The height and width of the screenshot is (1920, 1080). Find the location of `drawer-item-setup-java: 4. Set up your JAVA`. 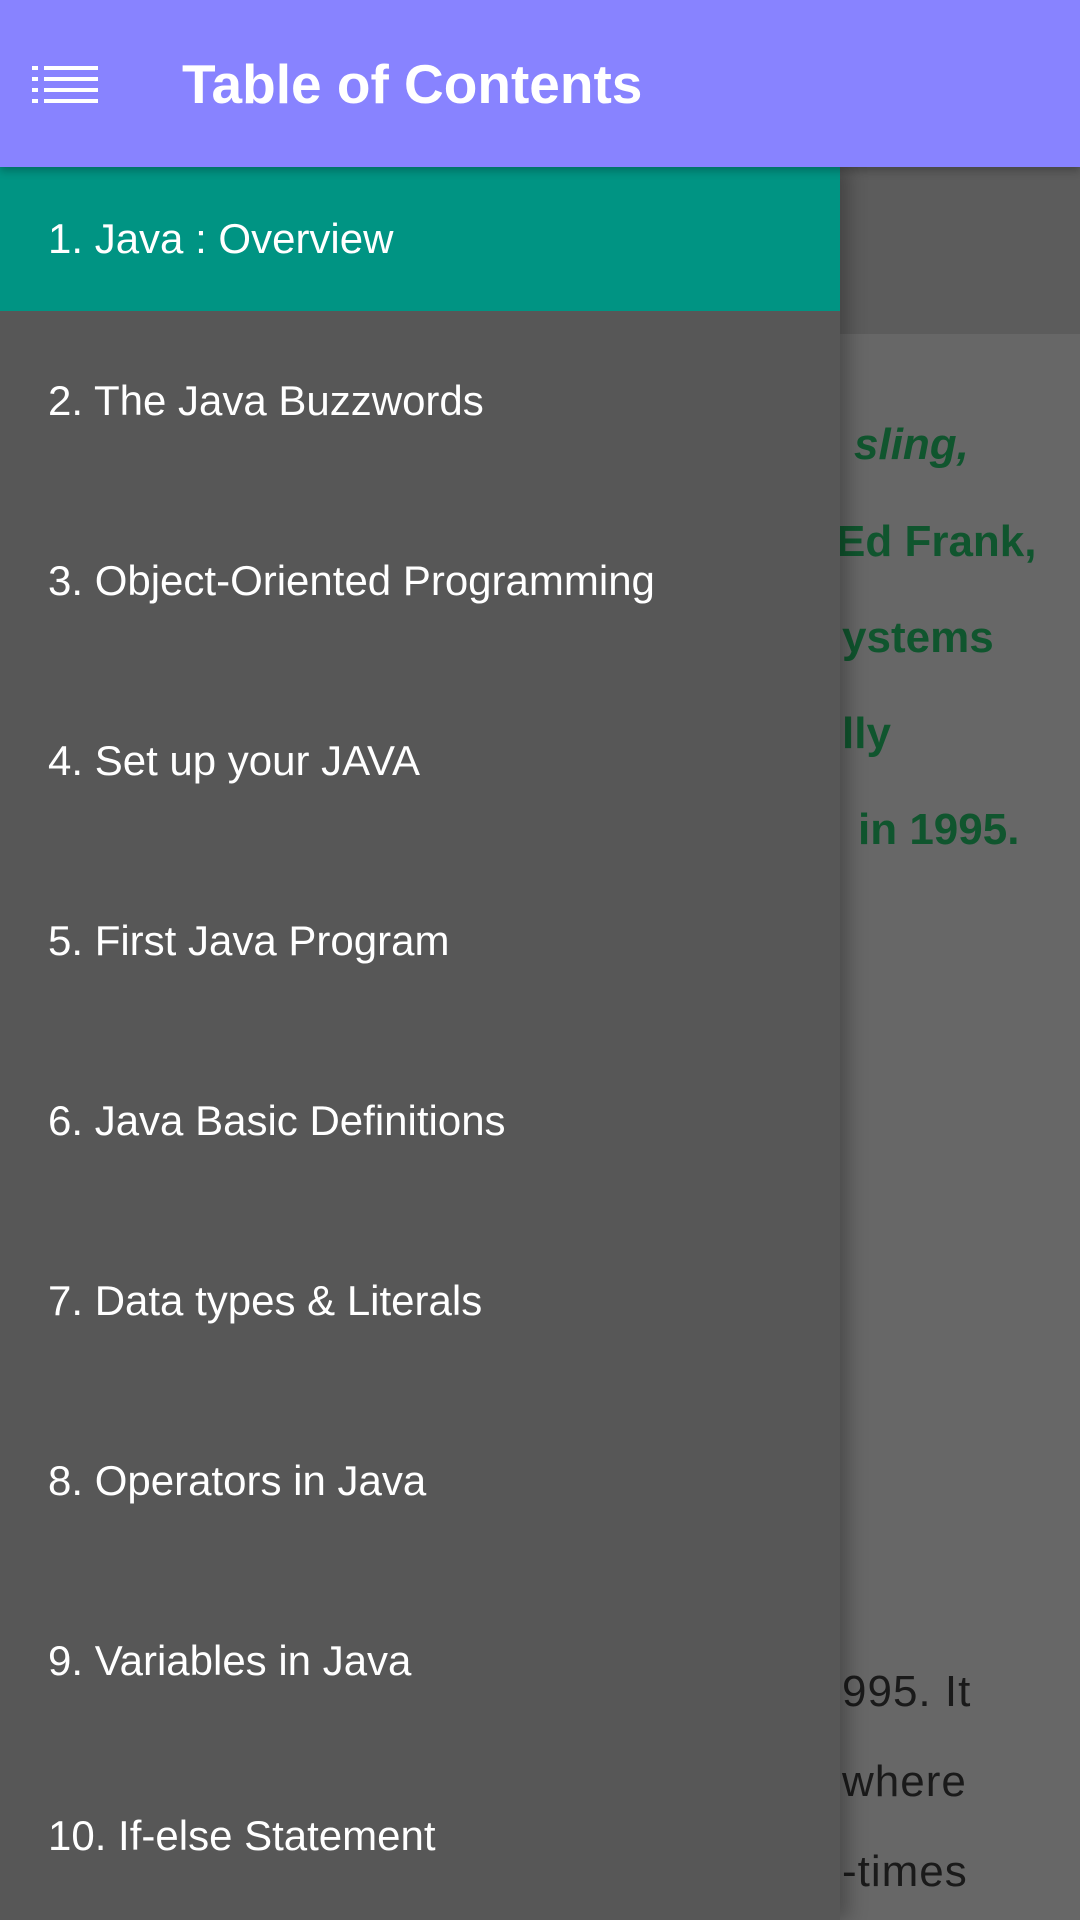

drawer-item-setup-java: 4. Set up your JAVA is located at coordinates (420, 761).